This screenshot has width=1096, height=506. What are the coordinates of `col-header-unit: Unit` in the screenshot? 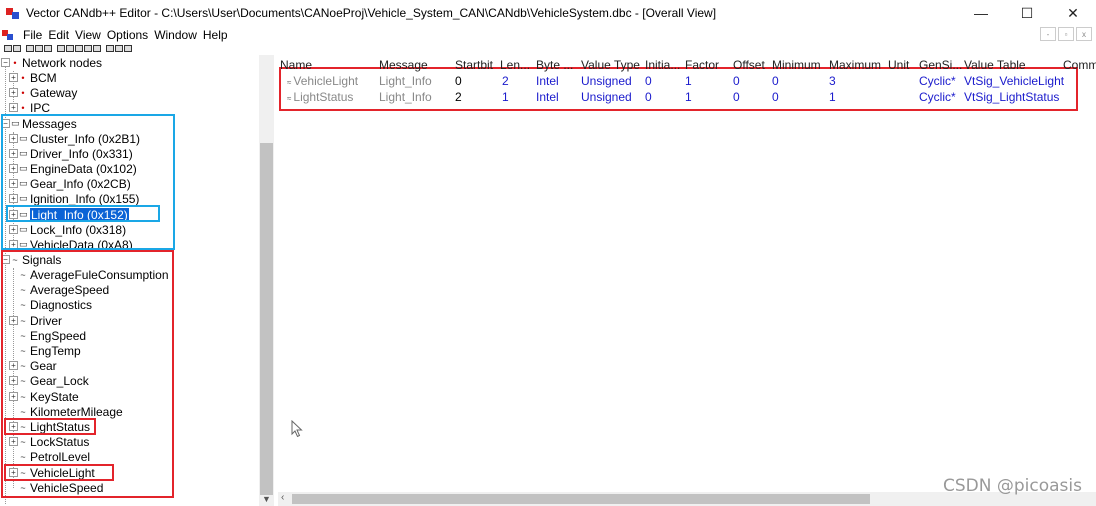 It's located at (898, 65).